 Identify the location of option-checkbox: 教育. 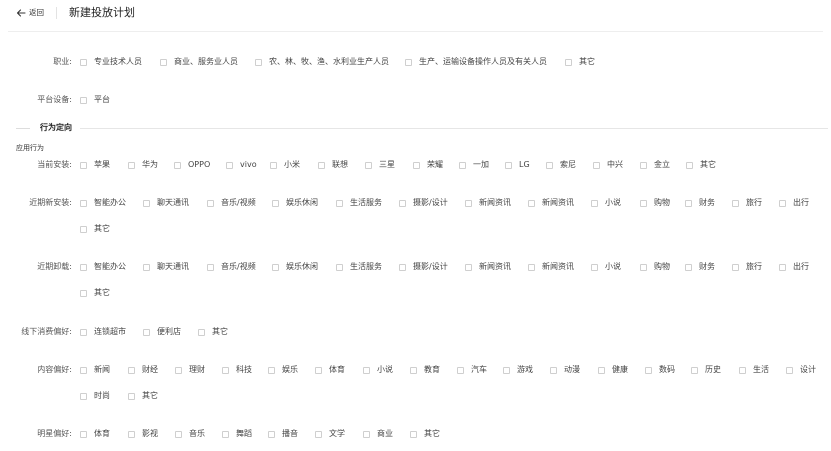
(425, 370).